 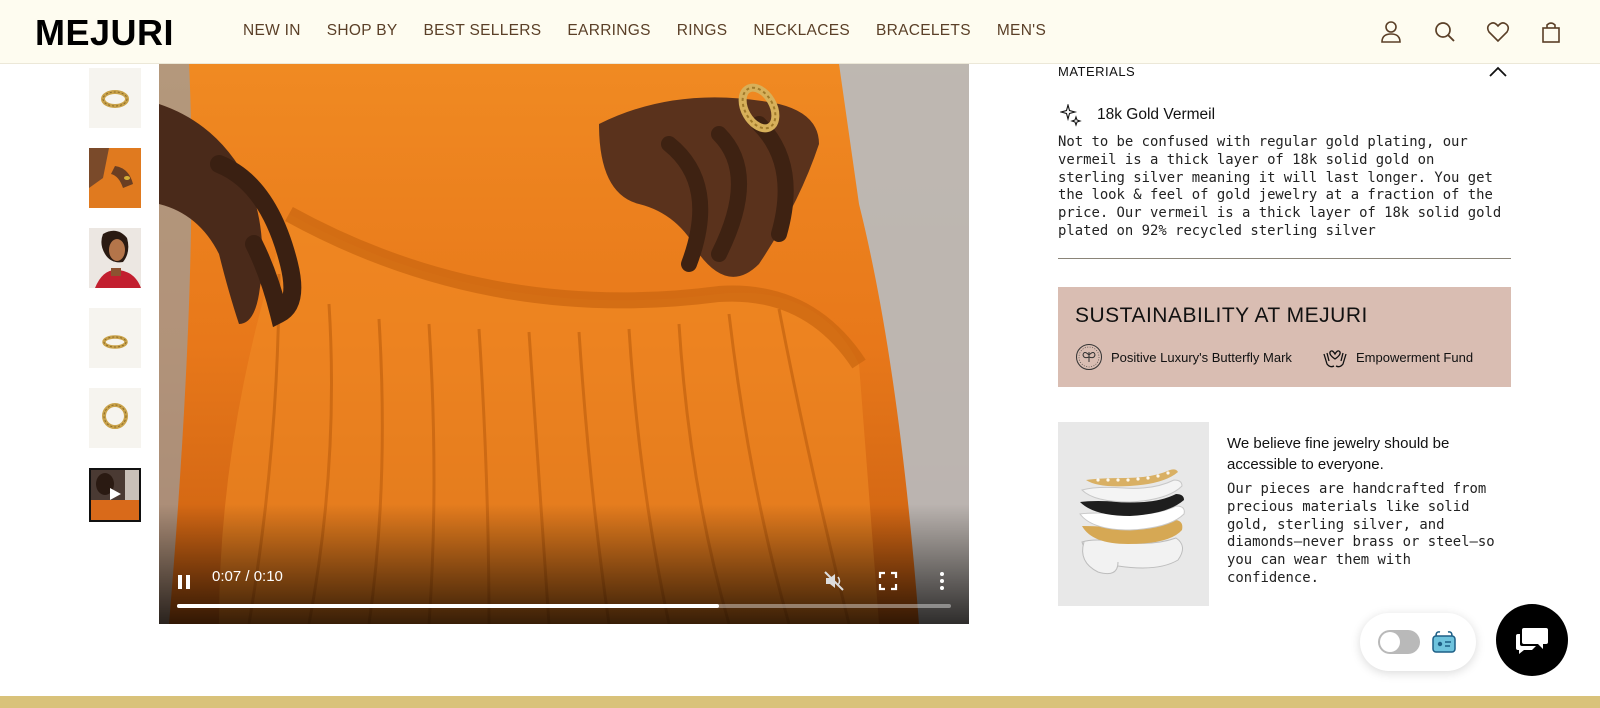 What do you see at coordinates (1444, 642) in the screenshot?
I see `accessibility-icon` at bounding box center [1444, 642].